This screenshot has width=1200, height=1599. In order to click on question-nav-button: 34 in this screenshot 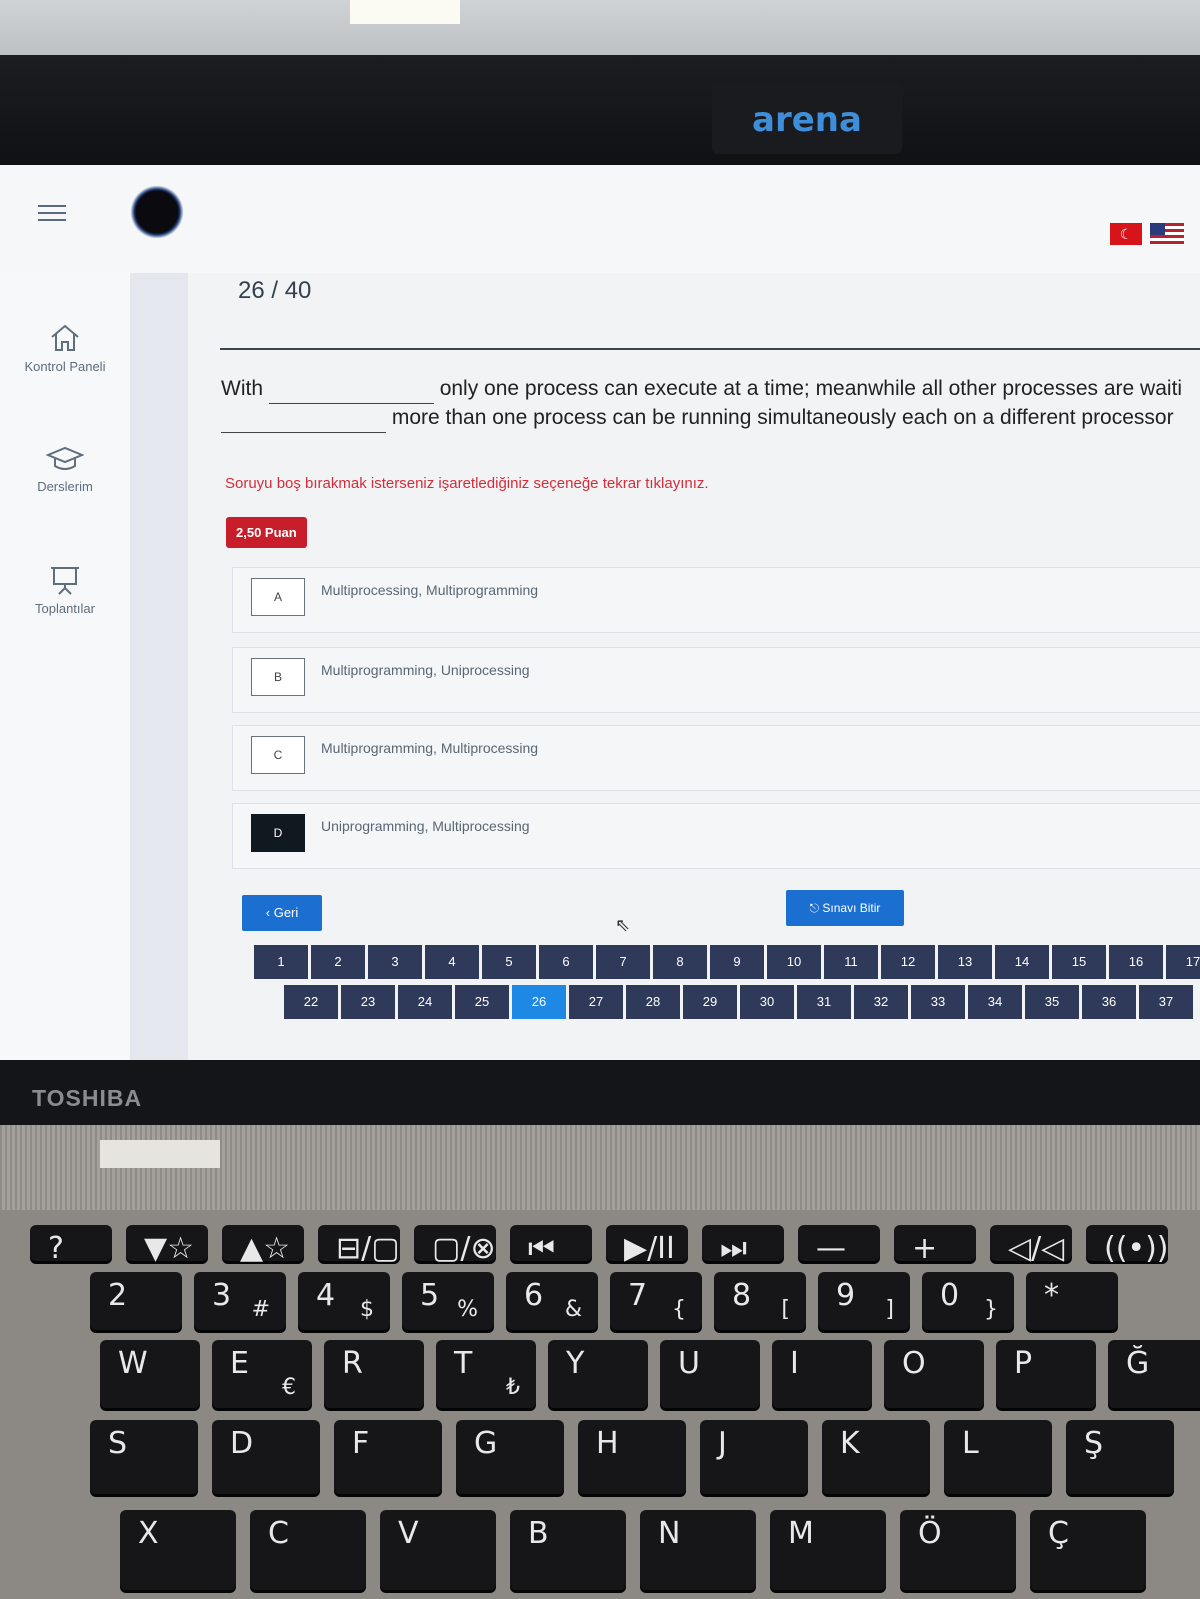, I will do `click(995, 1002)`.